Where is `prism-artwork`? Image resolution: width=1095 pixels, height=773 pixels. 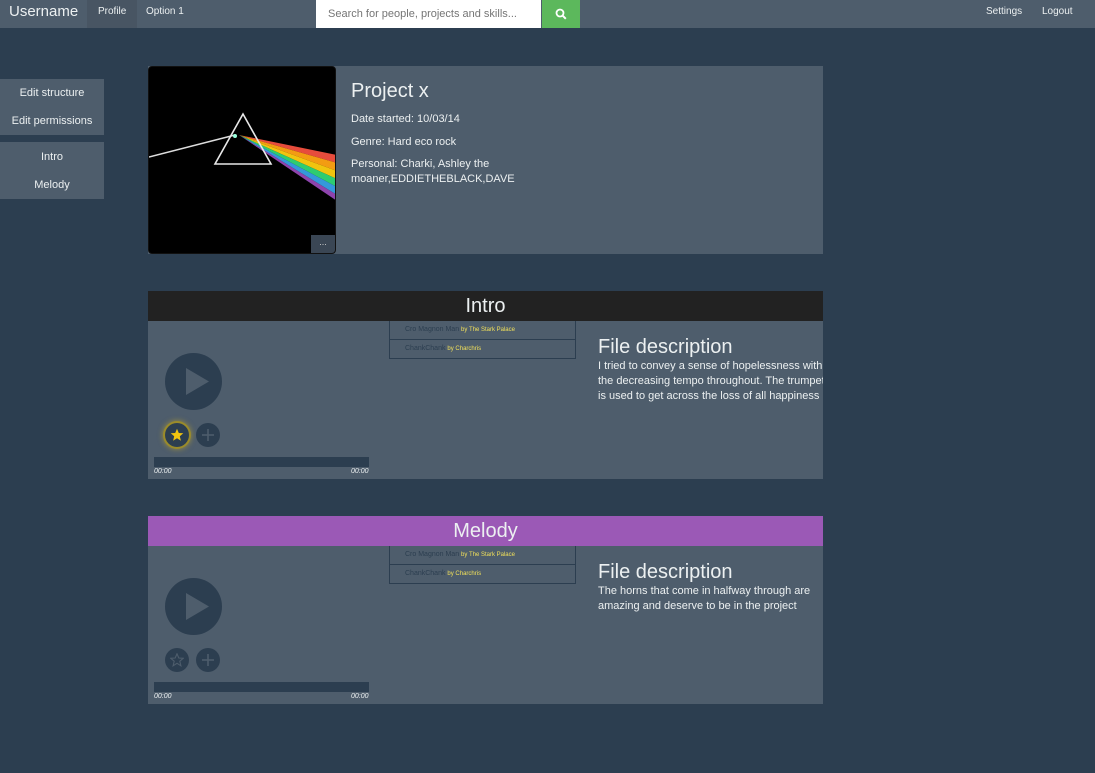
prism-artwork is located at coordinates (242, 160).